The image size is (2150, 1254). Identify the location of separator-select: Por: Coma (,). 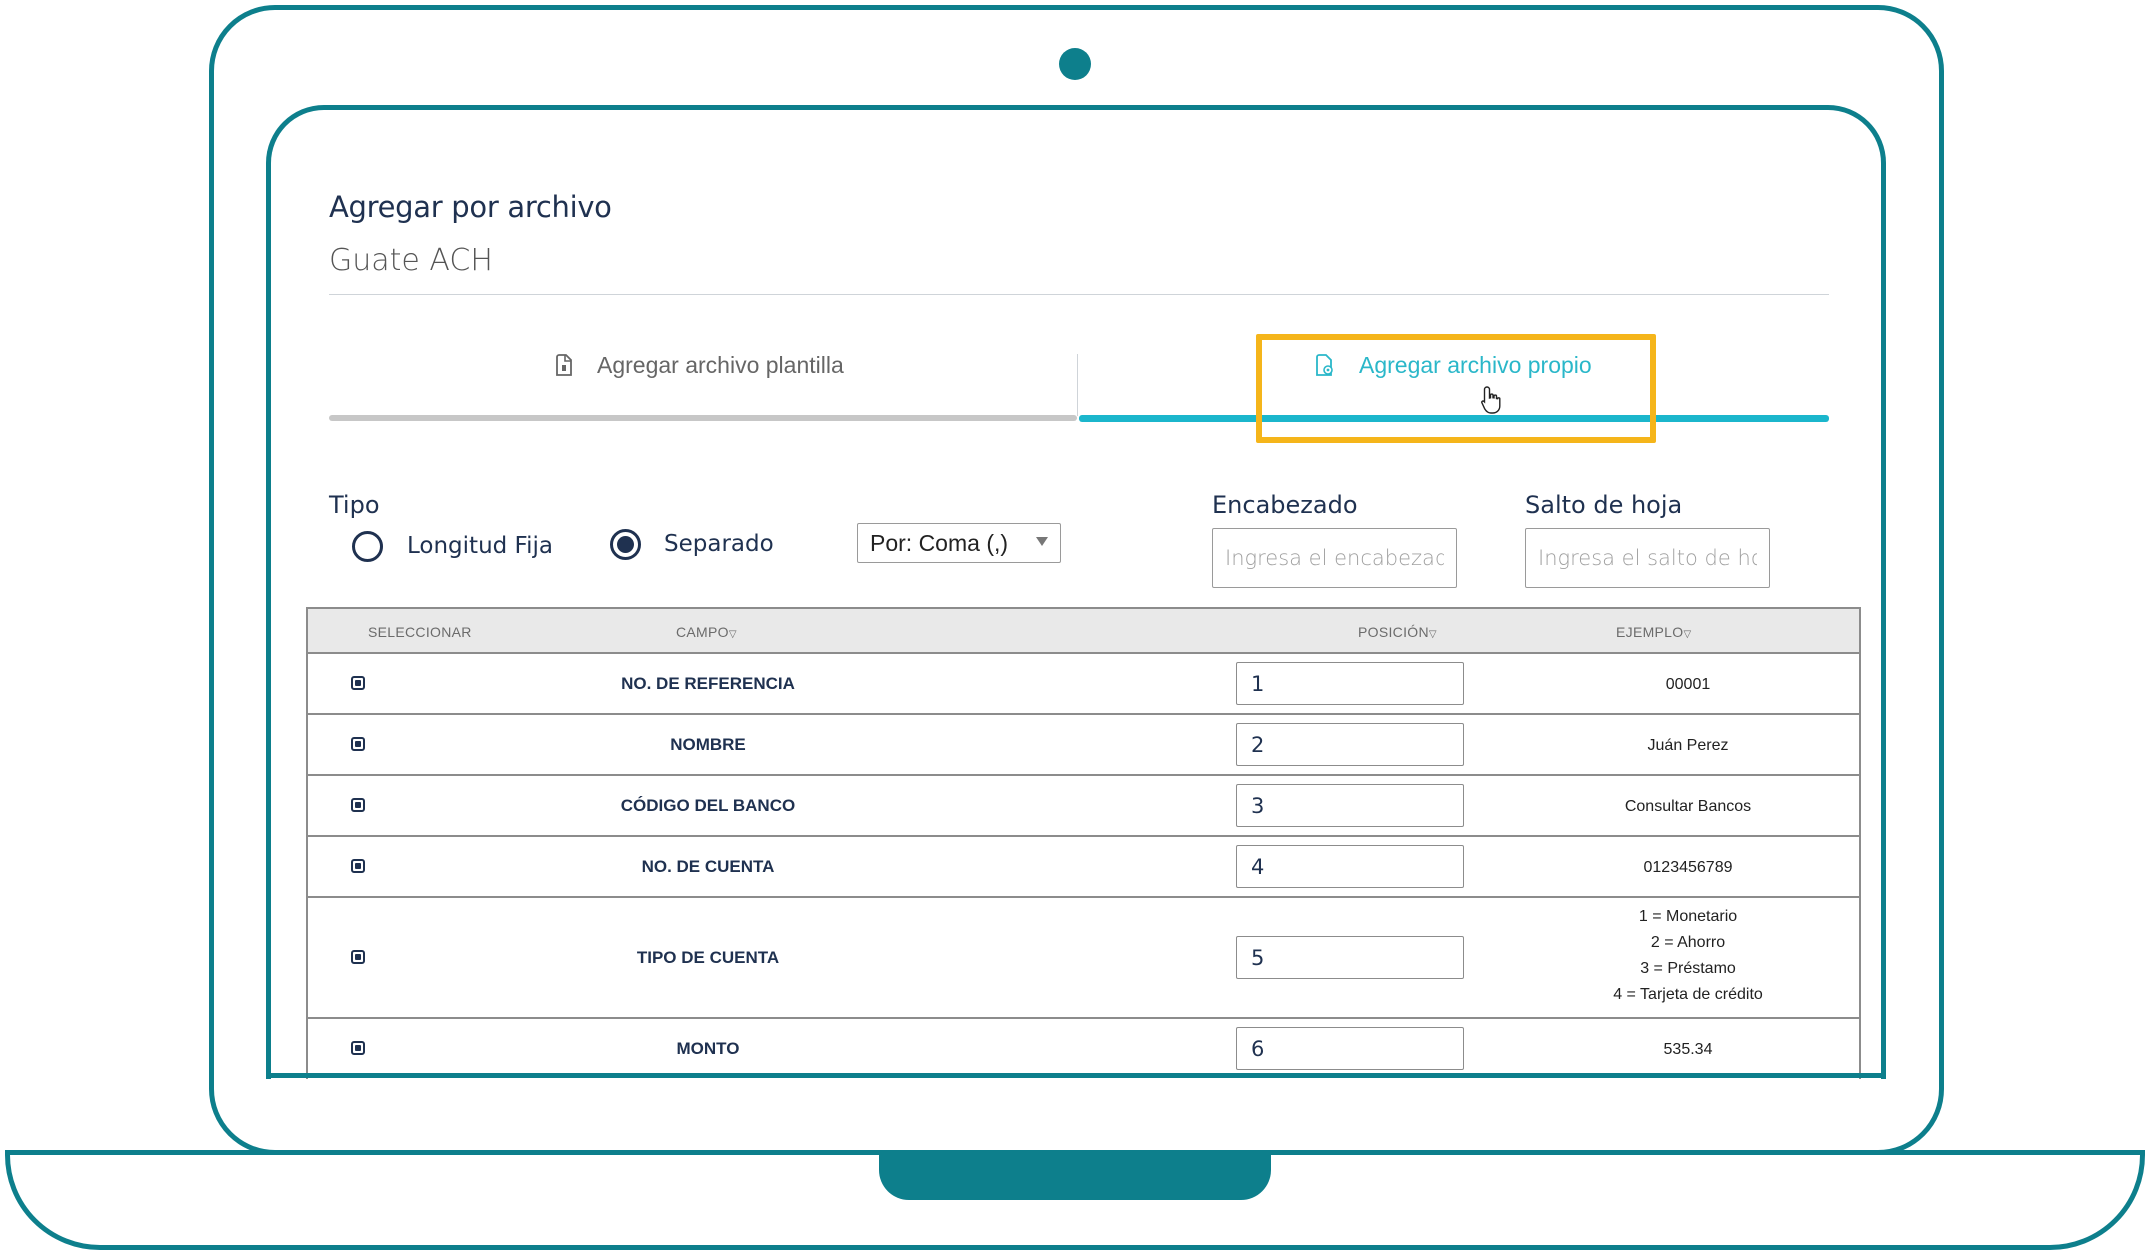
(959, 543).